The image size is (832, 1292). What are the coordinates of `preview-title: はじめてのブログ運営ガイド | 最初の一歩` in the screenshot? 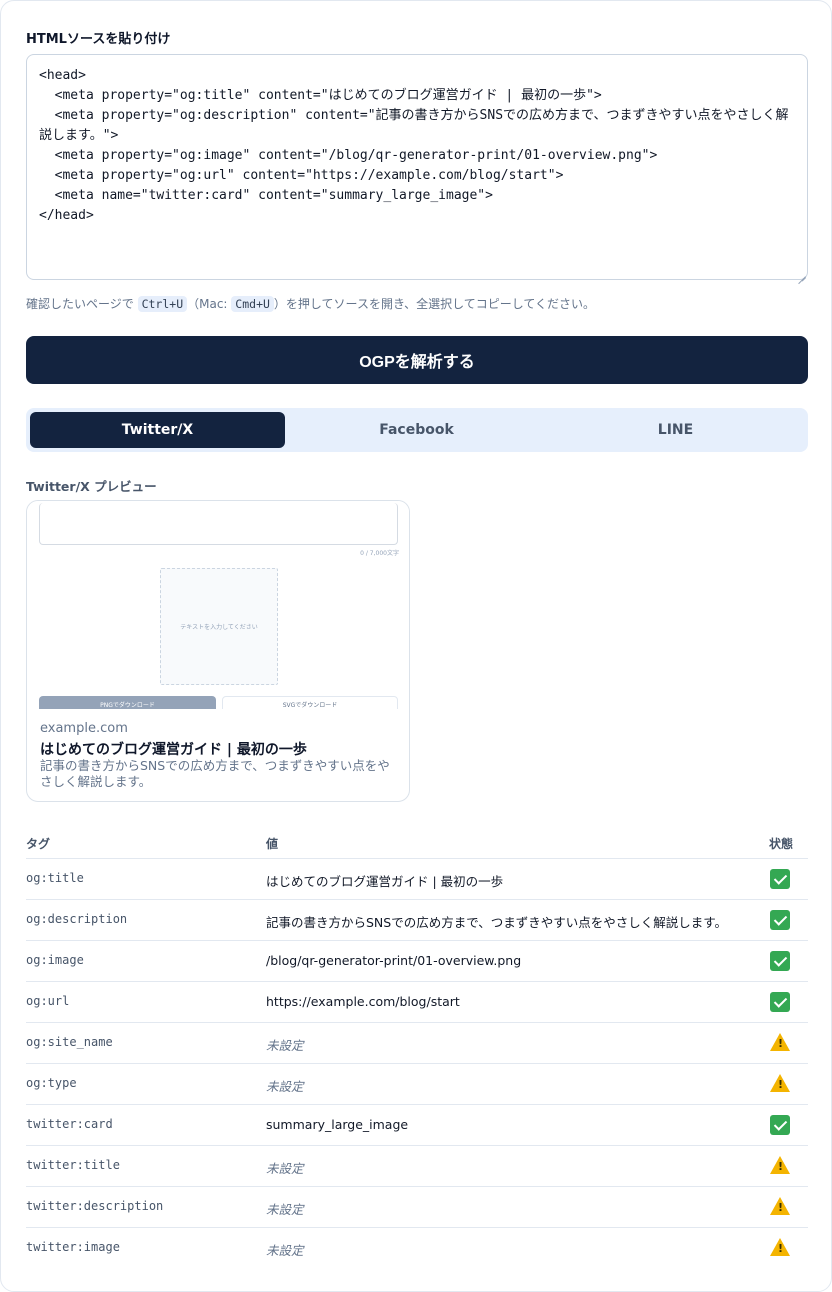 It's located at (173, 750).